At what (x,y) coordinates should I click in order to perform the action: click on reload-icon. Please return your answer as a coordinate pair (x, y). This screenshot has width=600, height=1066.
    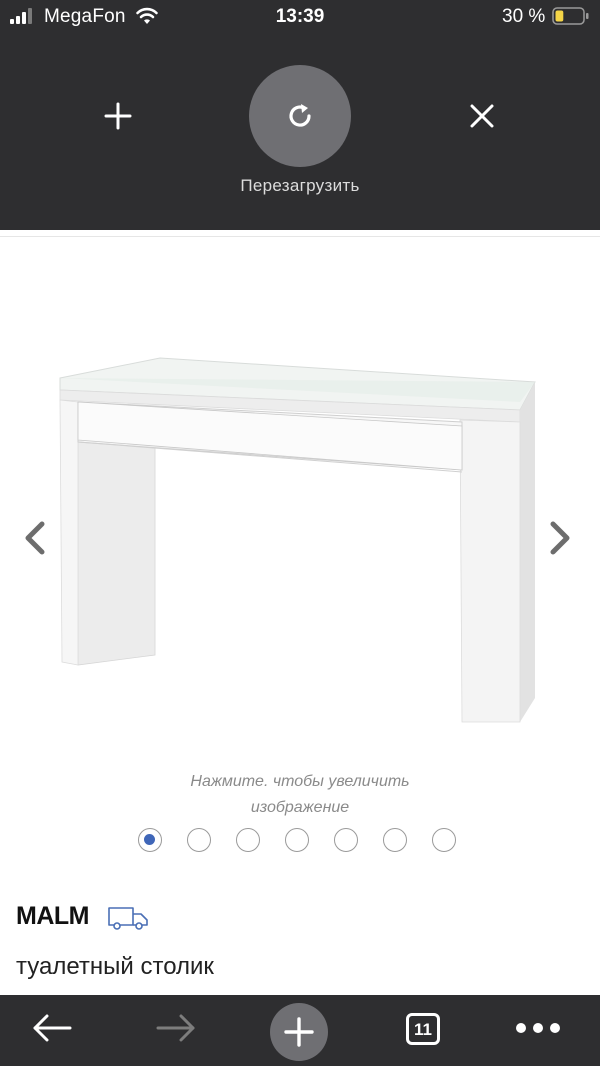
    Looking at the image, I should click on (300, 115).